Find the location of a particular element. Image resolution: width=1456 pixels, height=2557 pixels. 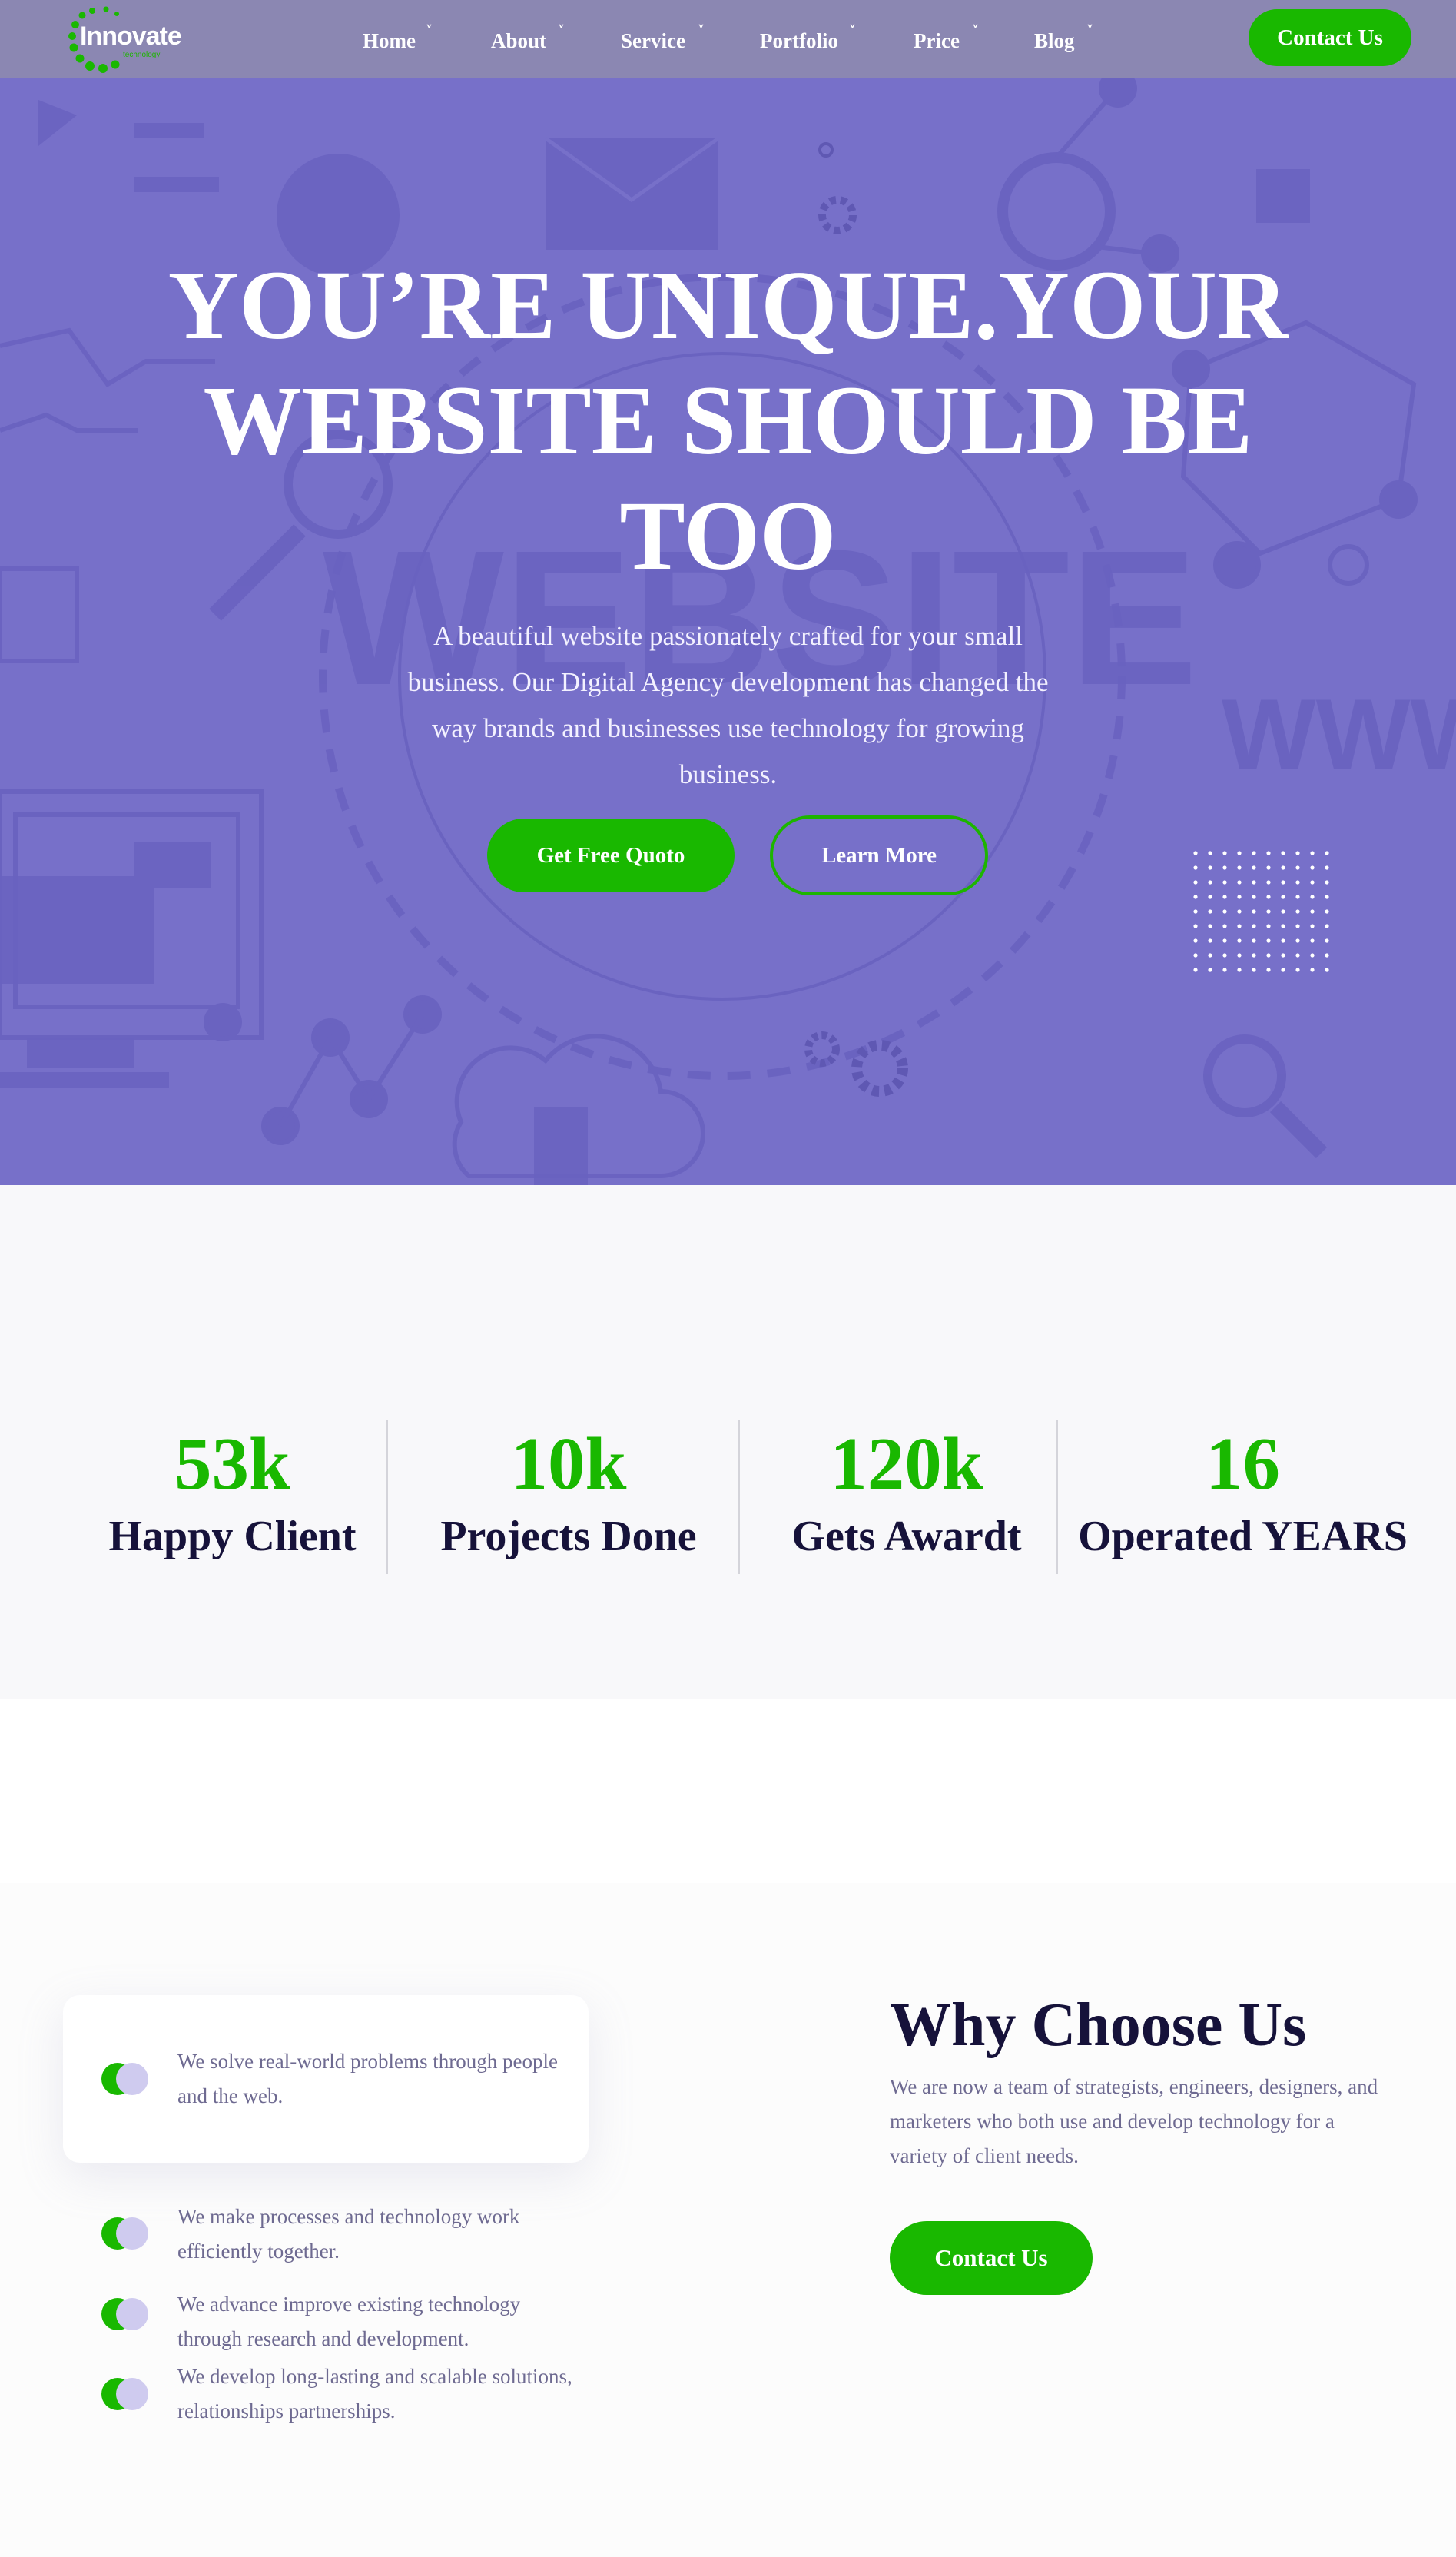

nav-service: Service ˅ is located at coordinates (663, 38).